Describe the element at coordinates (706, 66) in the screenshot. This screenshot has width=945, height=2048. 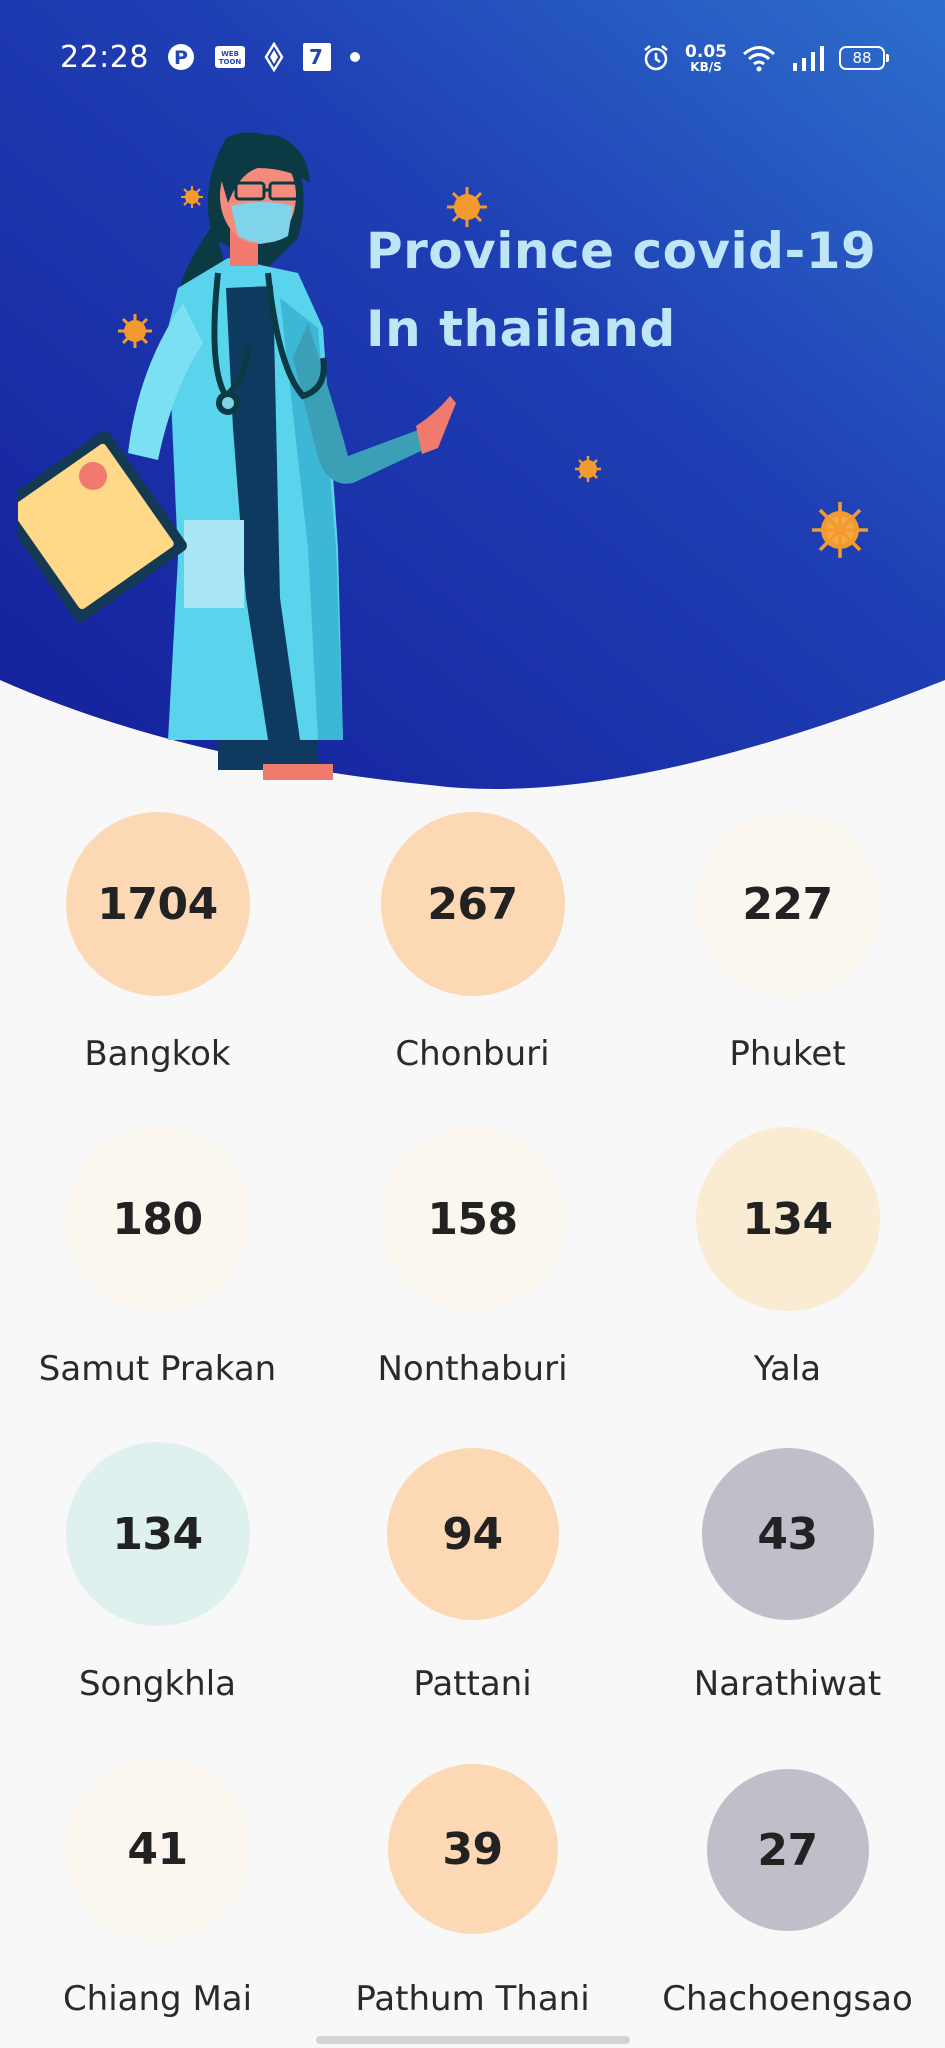
I see `net-speed-unit: KB/S` at that location.